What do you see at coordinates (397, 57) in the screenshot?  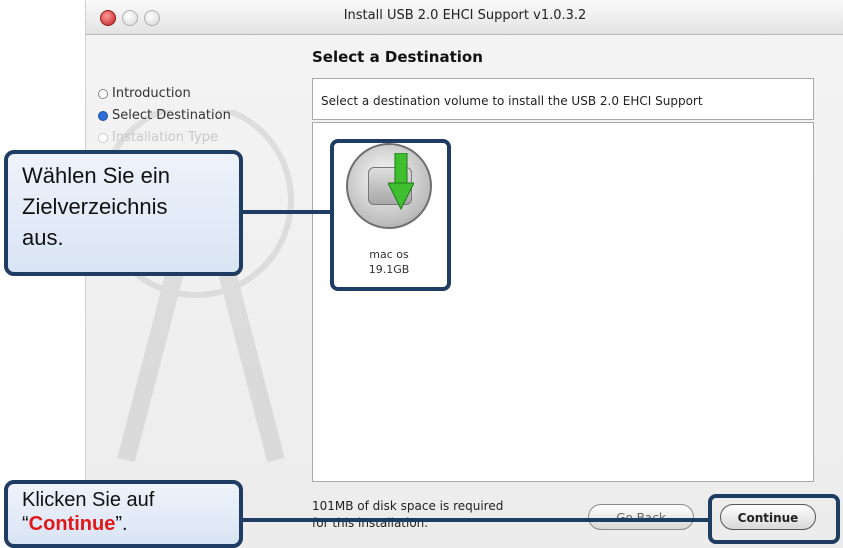 I see `pane-header: Select a Destination` at bounding box center [397, 57].